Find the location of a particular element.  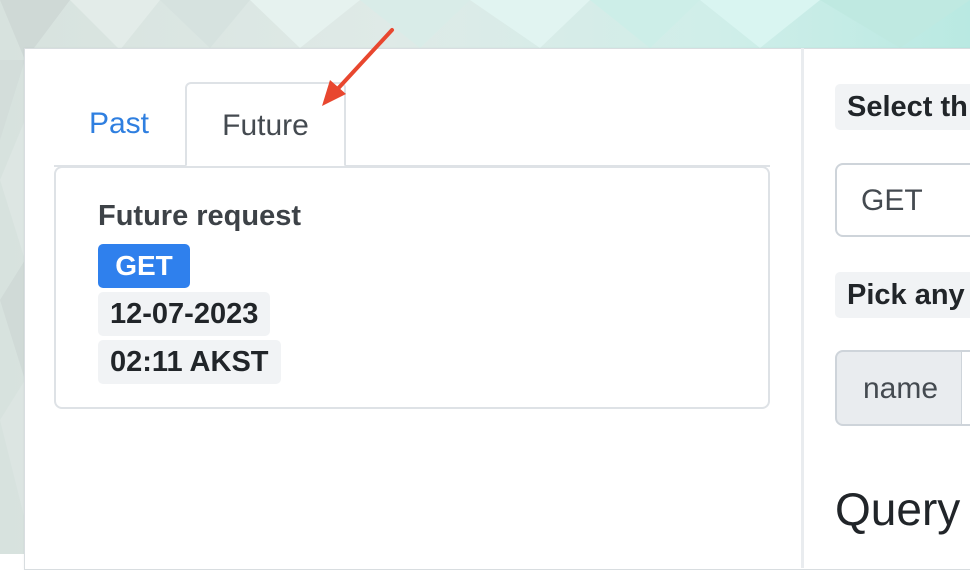

select-method-label: Select th is located at coordinates (902, 107).